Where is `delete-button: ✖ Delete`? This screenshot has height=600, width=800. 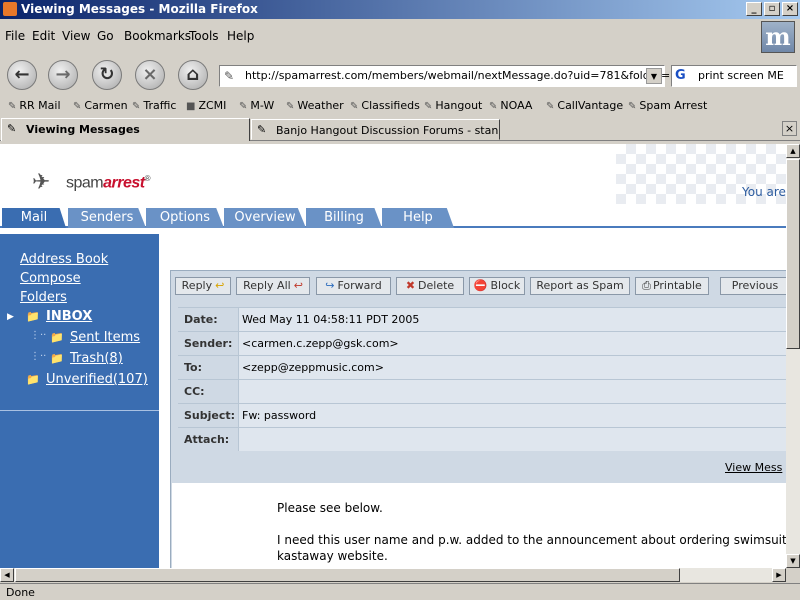
delete-button: ✖ Delete is located at coordinates (430, 286).